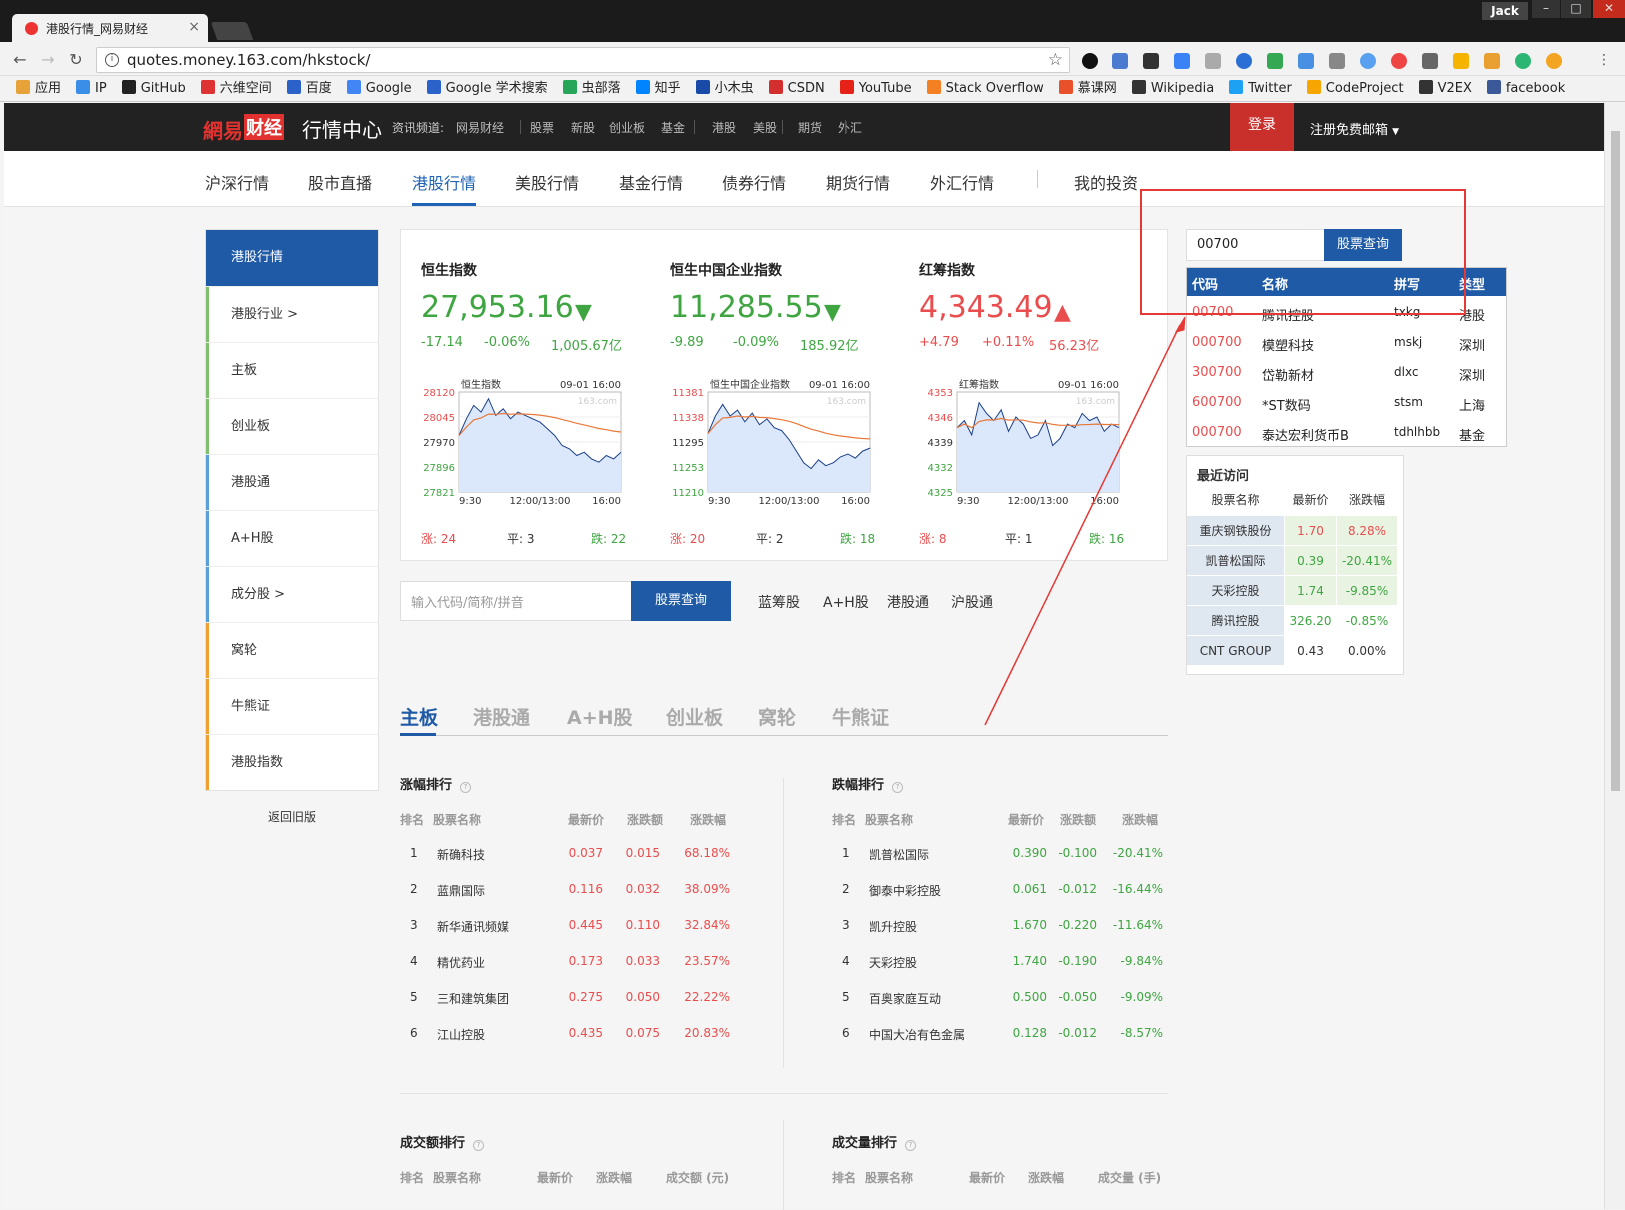  What do you see at coordinates (754, 182) in the screenshot?
I see `main-nav-item: 债券行情` at bounding box center [754, 182].